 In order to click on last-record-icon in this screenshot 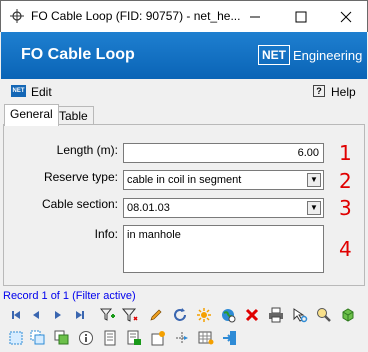, I will do `click(80, 315)`.